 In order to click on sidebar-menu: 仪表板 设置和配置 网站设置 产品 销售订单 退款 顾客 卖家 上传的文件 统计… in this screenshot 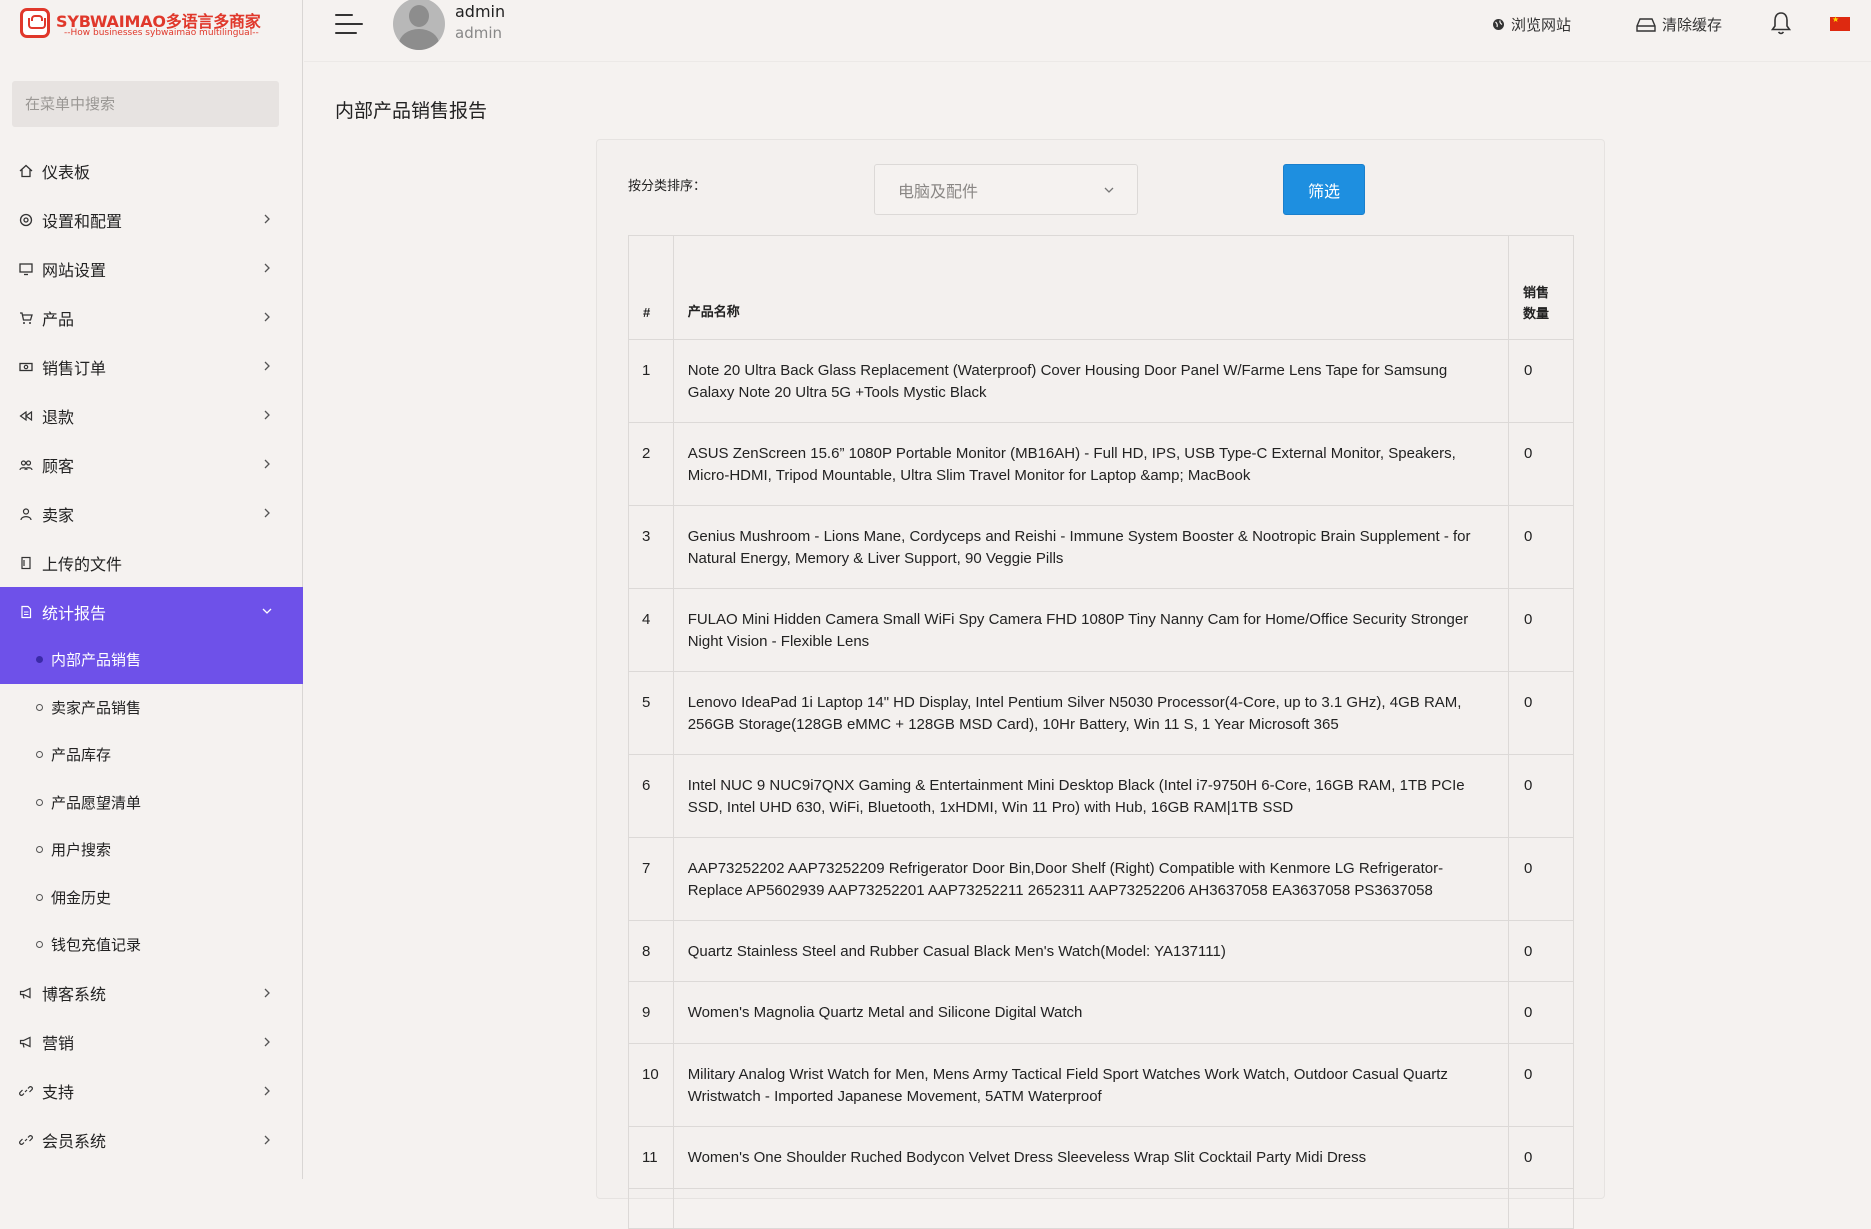, I will do `click(151, 655)`.